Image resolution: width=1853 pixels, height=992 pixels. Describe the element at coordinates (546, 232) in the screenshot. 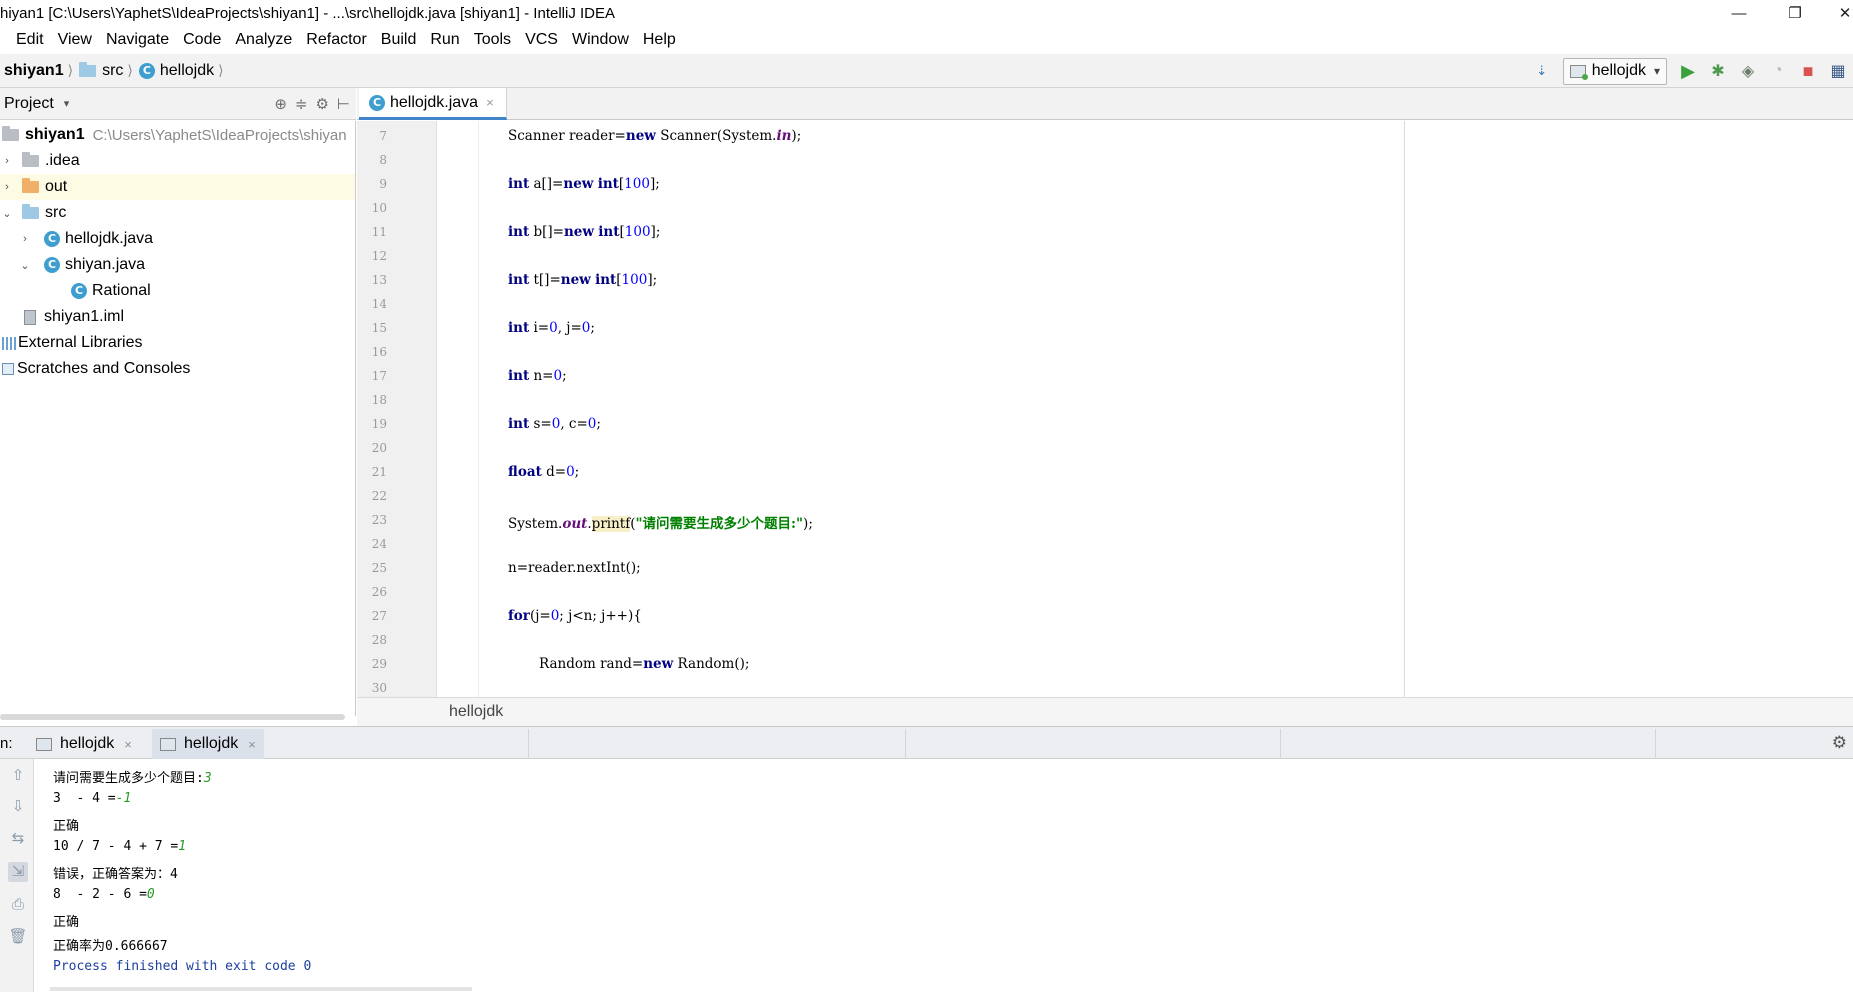

I see `code-token: b[]=` at that location.